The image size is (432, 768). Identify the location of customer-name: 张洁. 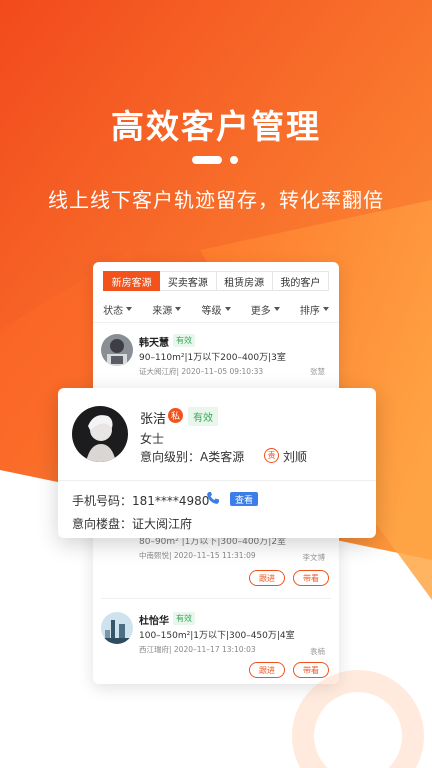
(153, 419).